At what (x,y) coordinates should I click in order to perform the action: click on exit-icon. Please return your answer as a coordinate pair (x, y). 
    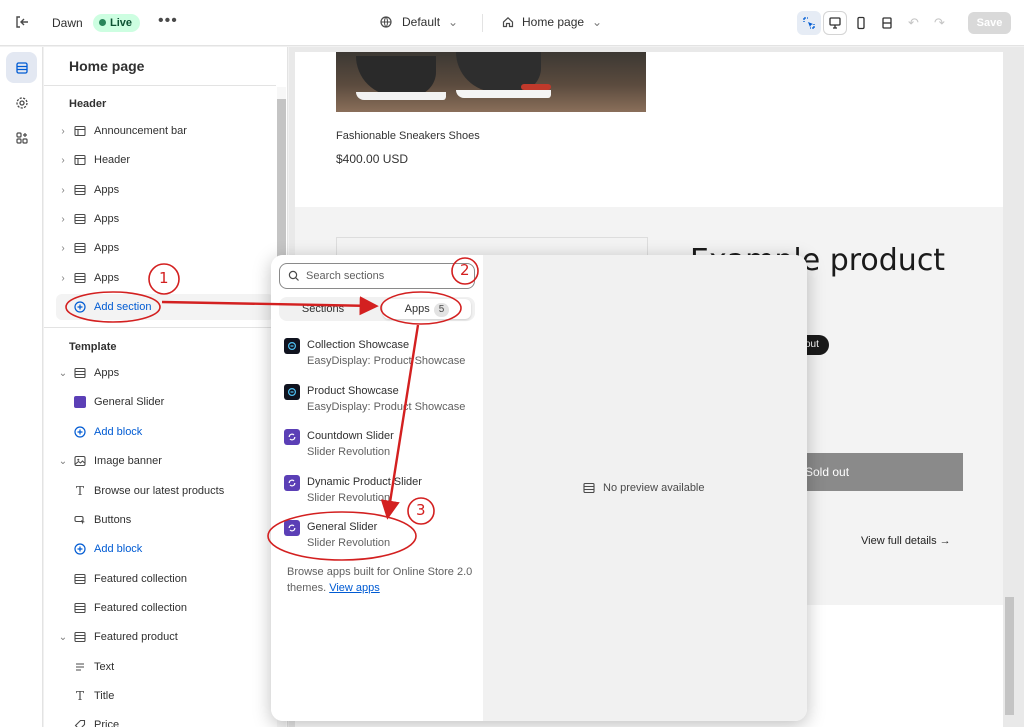
    Looking at the image, I should click on (23, 23).